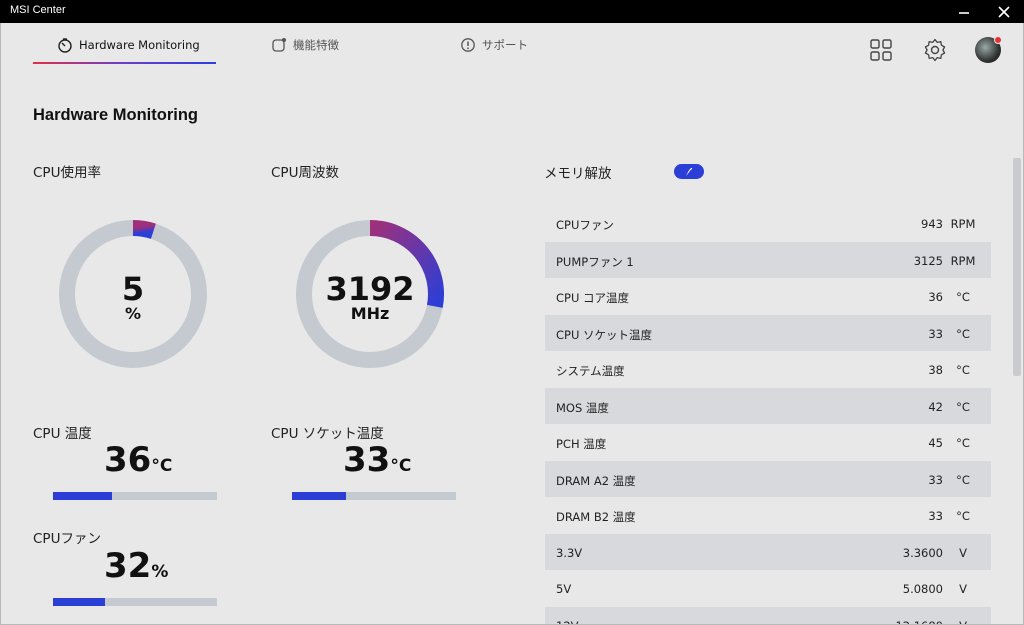  What do you see at coordinates (370, 313) in the screenshot?
I see `cpu-freq-unit: MHz` at bounding box center [370, 313].